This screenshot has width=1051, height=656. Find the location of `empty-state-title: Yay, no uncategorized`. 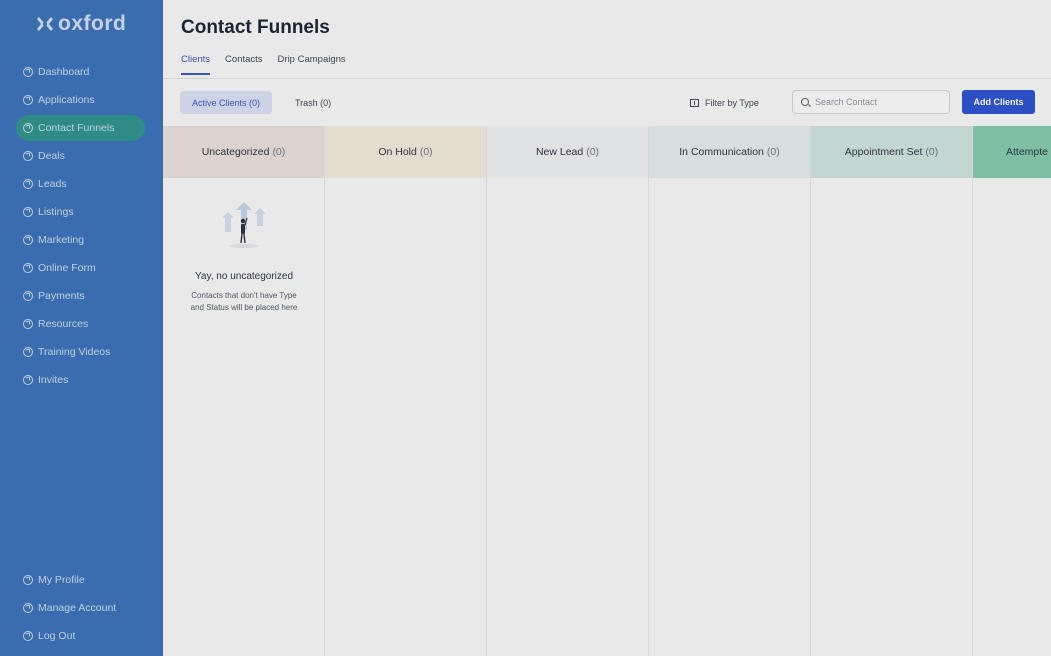

empty-state-title: Yay, no uncategorized is located at coordinates (244, 276).